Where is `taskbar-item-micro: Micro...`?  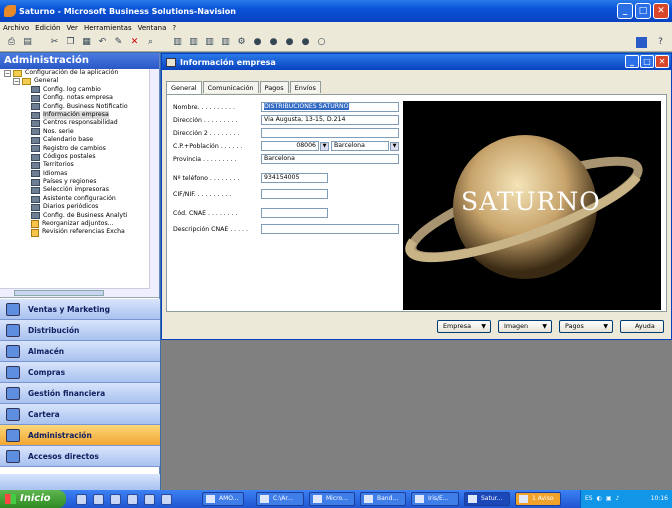
taskbar-item-micro: Micro... is located at coordinates (332, 499).